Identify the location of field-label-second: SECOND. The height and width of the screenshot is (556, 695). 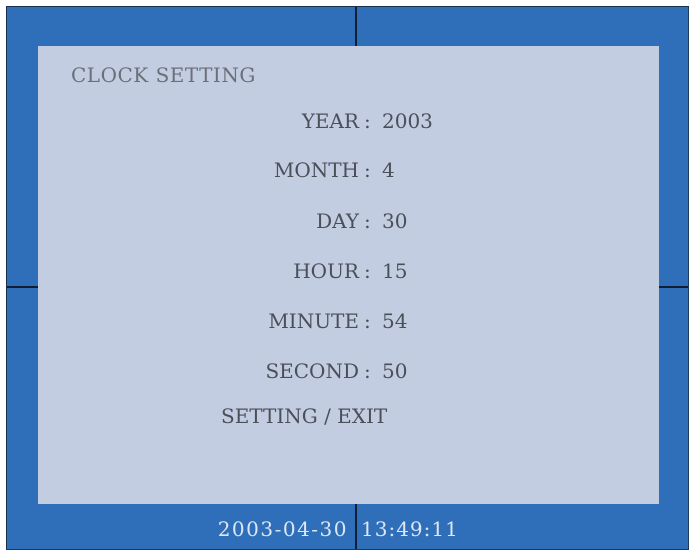
(312, 371).